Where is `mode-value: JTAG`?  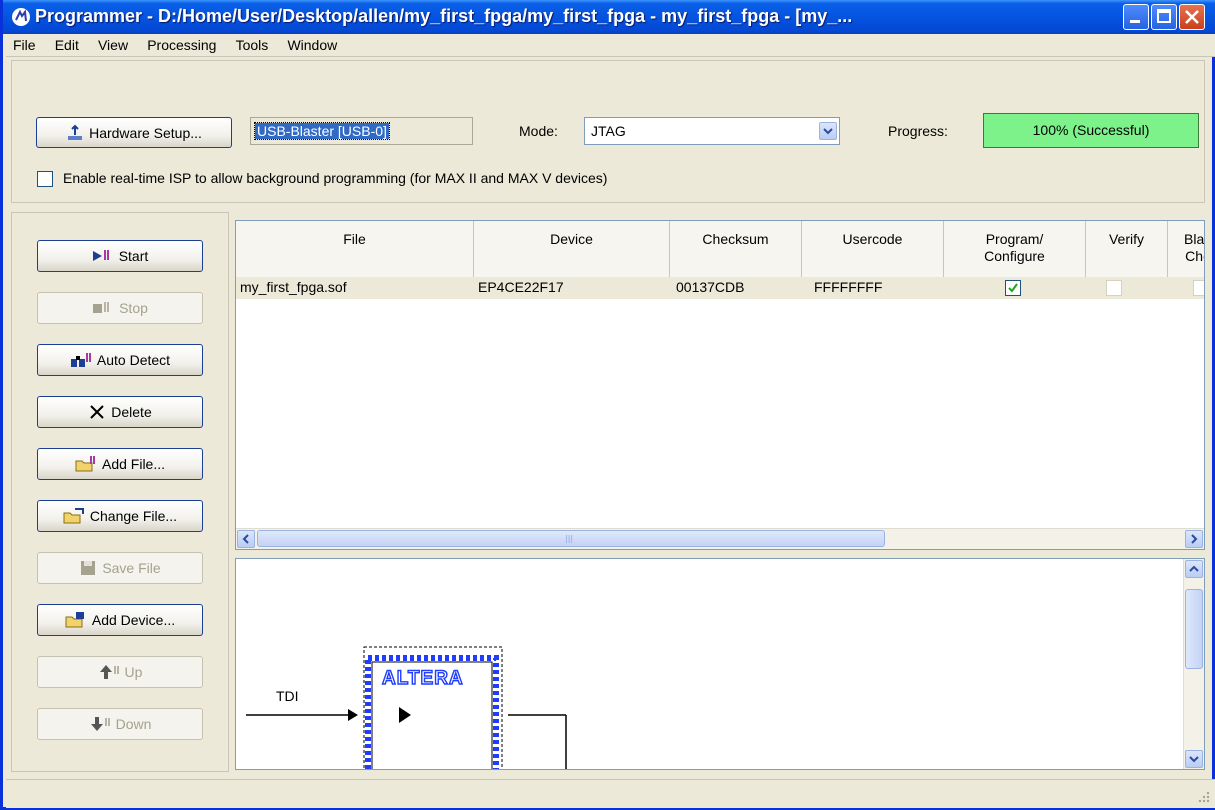 mode-value: JTAG is located at coordinates (608, 131).